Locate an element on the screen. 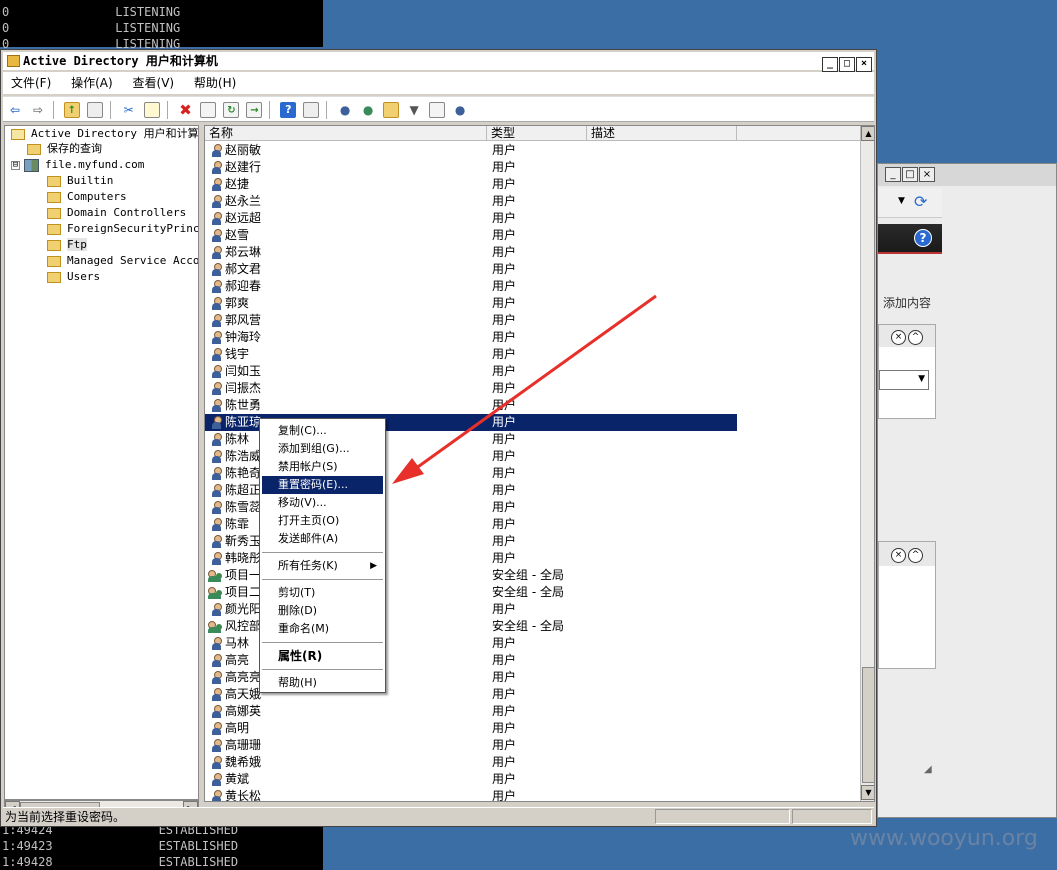 This screenshot has height=870, width=1057. tree-item-users: Users is located at coordinates (73, 277).